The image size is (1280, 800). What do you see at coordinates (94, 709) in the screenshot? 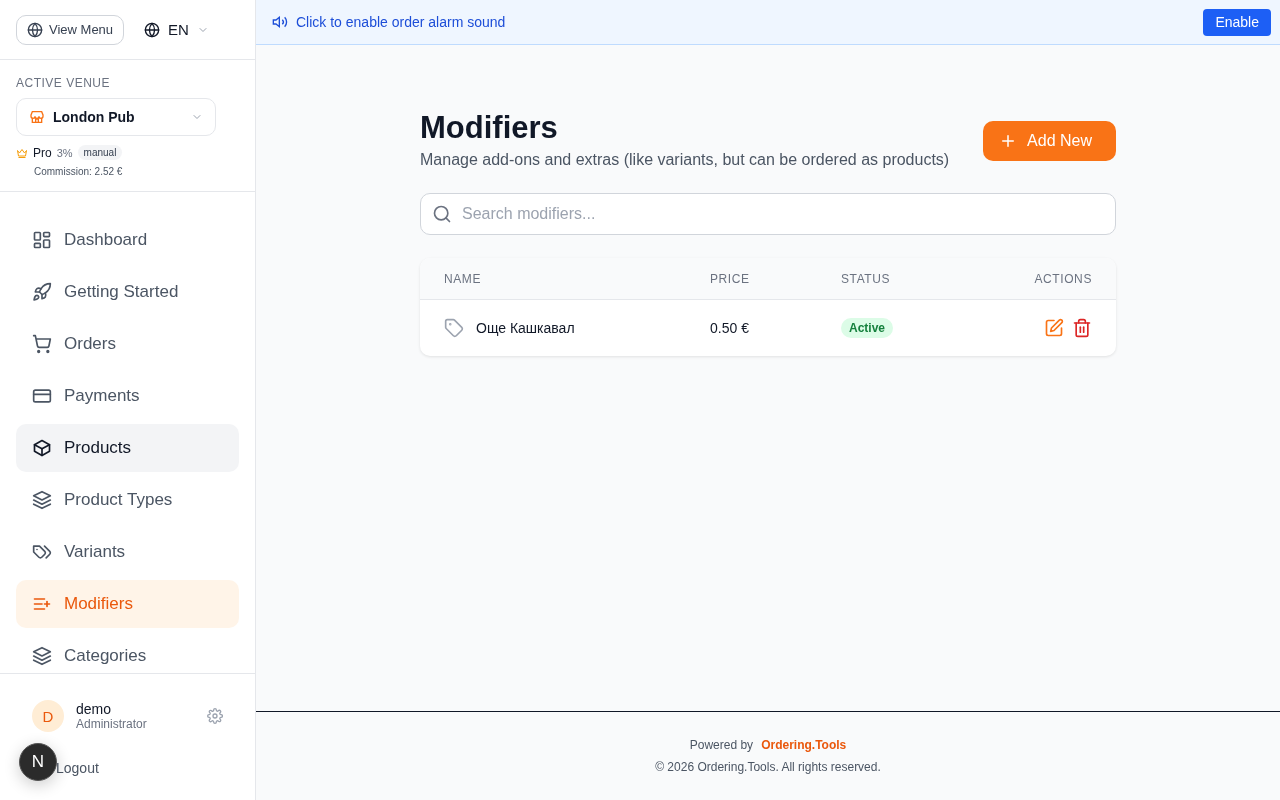
I see `user-name: demo` at bounding box center [94, 709].